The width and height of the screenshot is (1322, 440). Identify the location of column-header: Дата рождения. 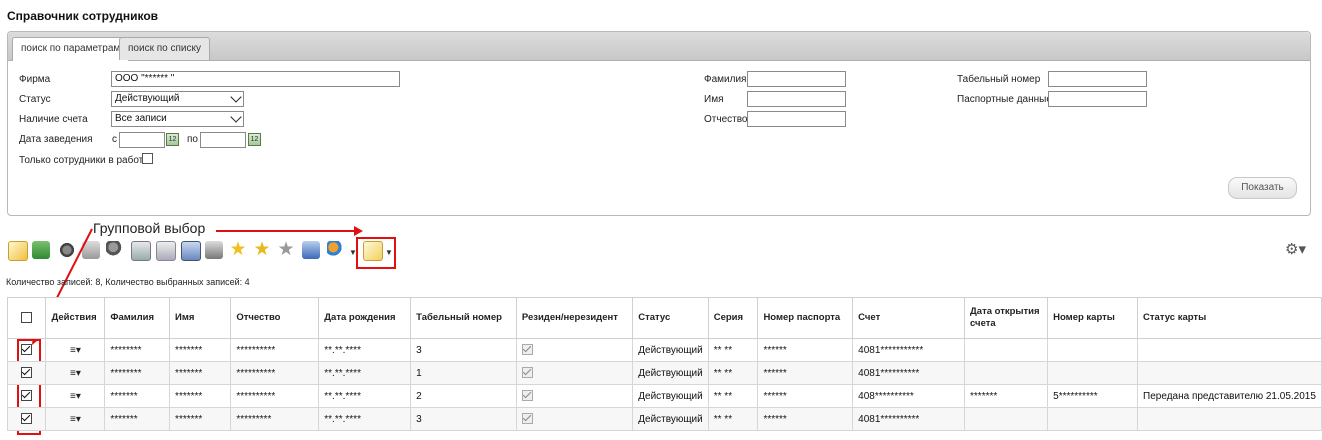
(365, 318).